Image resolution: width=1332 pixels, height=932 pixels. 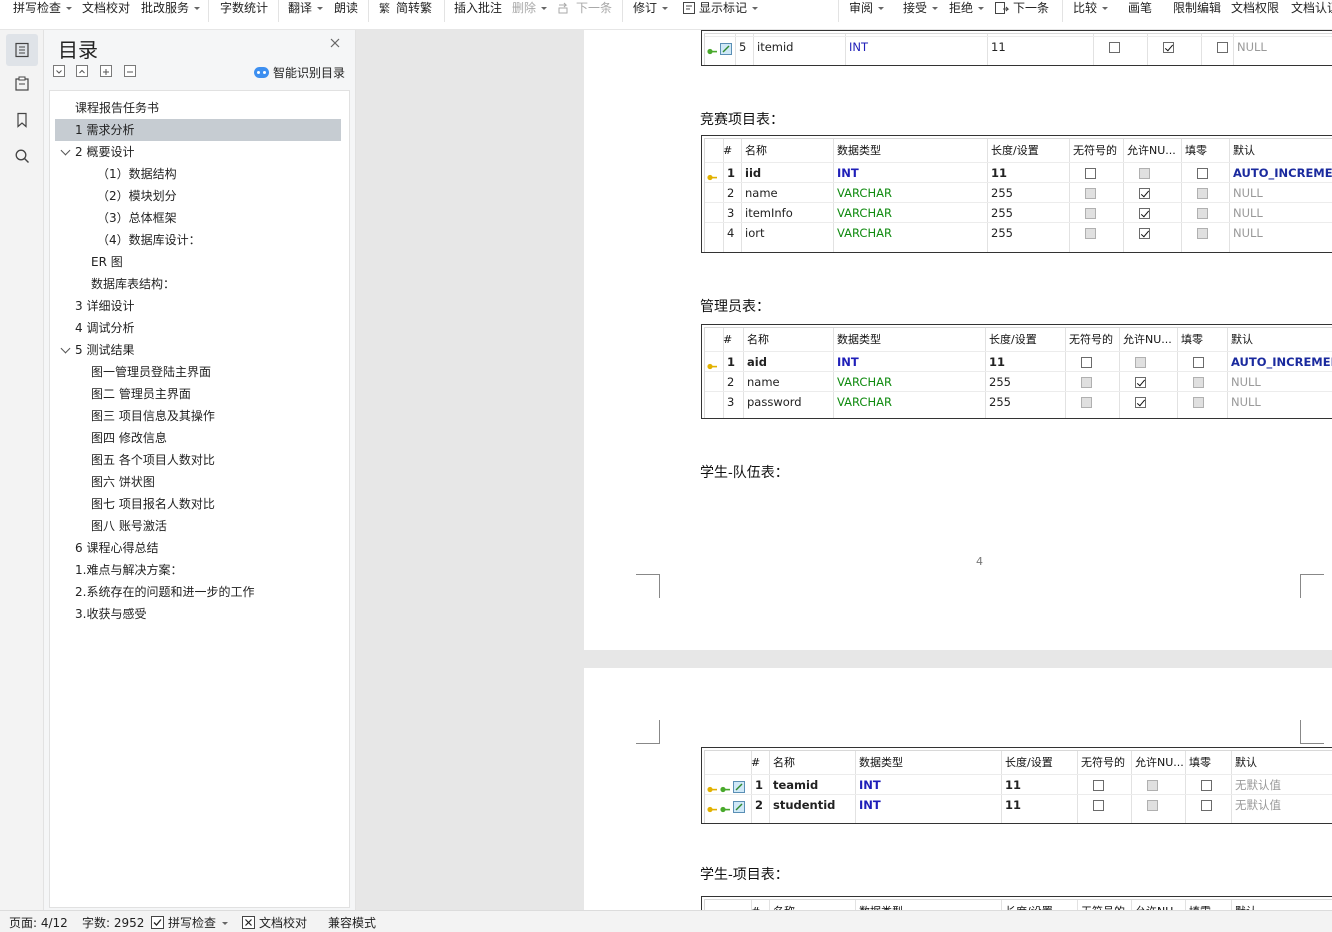 What do you see at coordinates (804, 805) in the screenshot?
I see `field-name: studentid` at bounding box center [804, 805].